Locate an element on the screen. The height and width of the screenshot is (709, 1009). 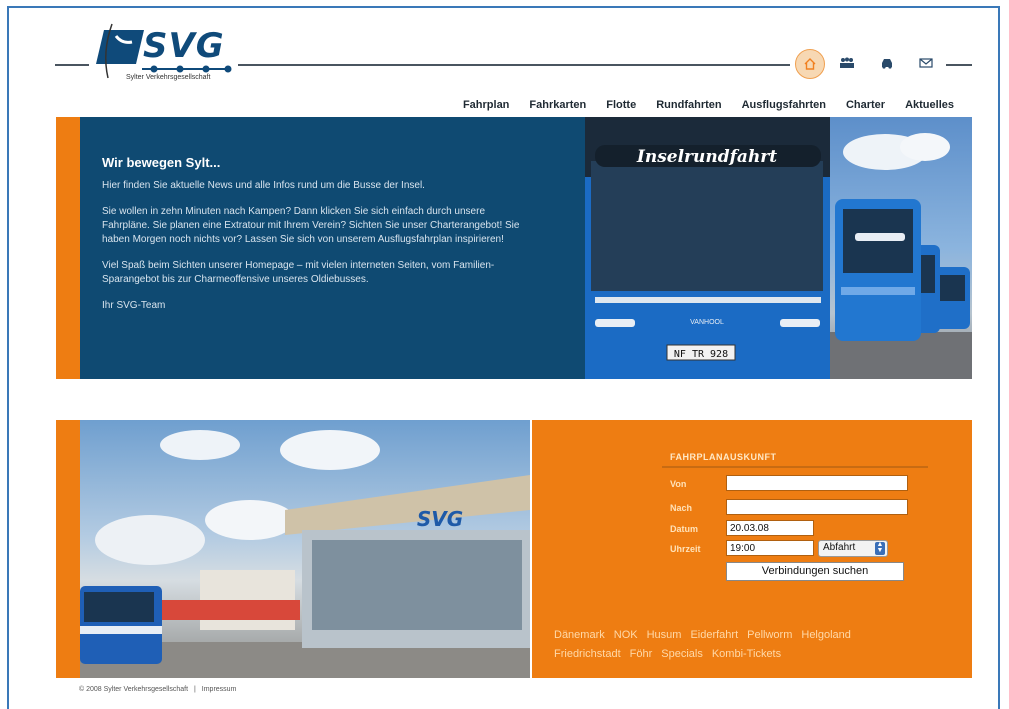
departure-mode-select: Abfahrt ▲ ▼ is located at coordinates (853, 548).